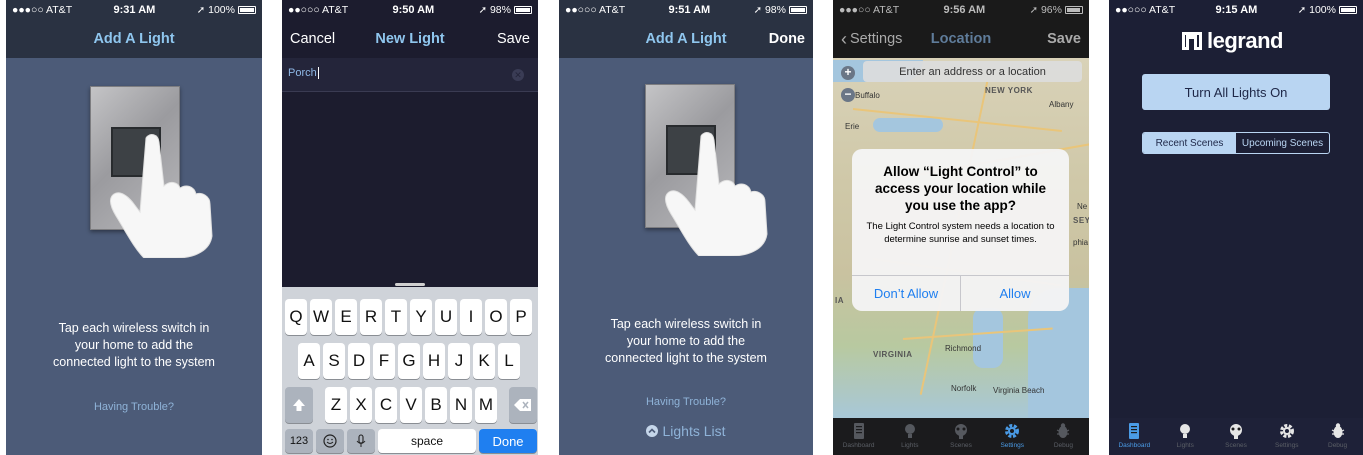 The height and width of the screenshot is (455, 1363). I want to click on battery-percent: 100%, so click(221, 10).